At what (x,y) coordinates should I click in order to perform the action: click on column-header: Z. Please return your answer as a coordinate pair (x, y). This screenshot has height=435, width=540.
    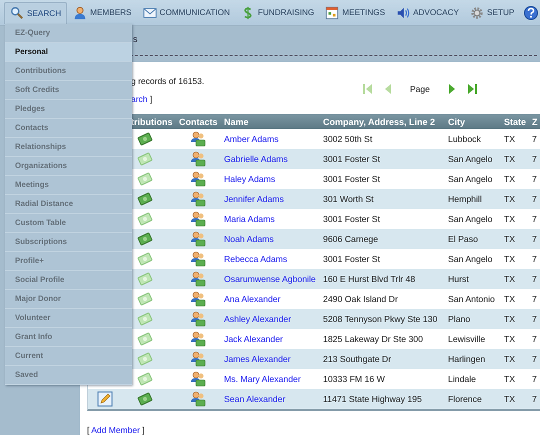
    Looking at the image, I should click on (535, 121).